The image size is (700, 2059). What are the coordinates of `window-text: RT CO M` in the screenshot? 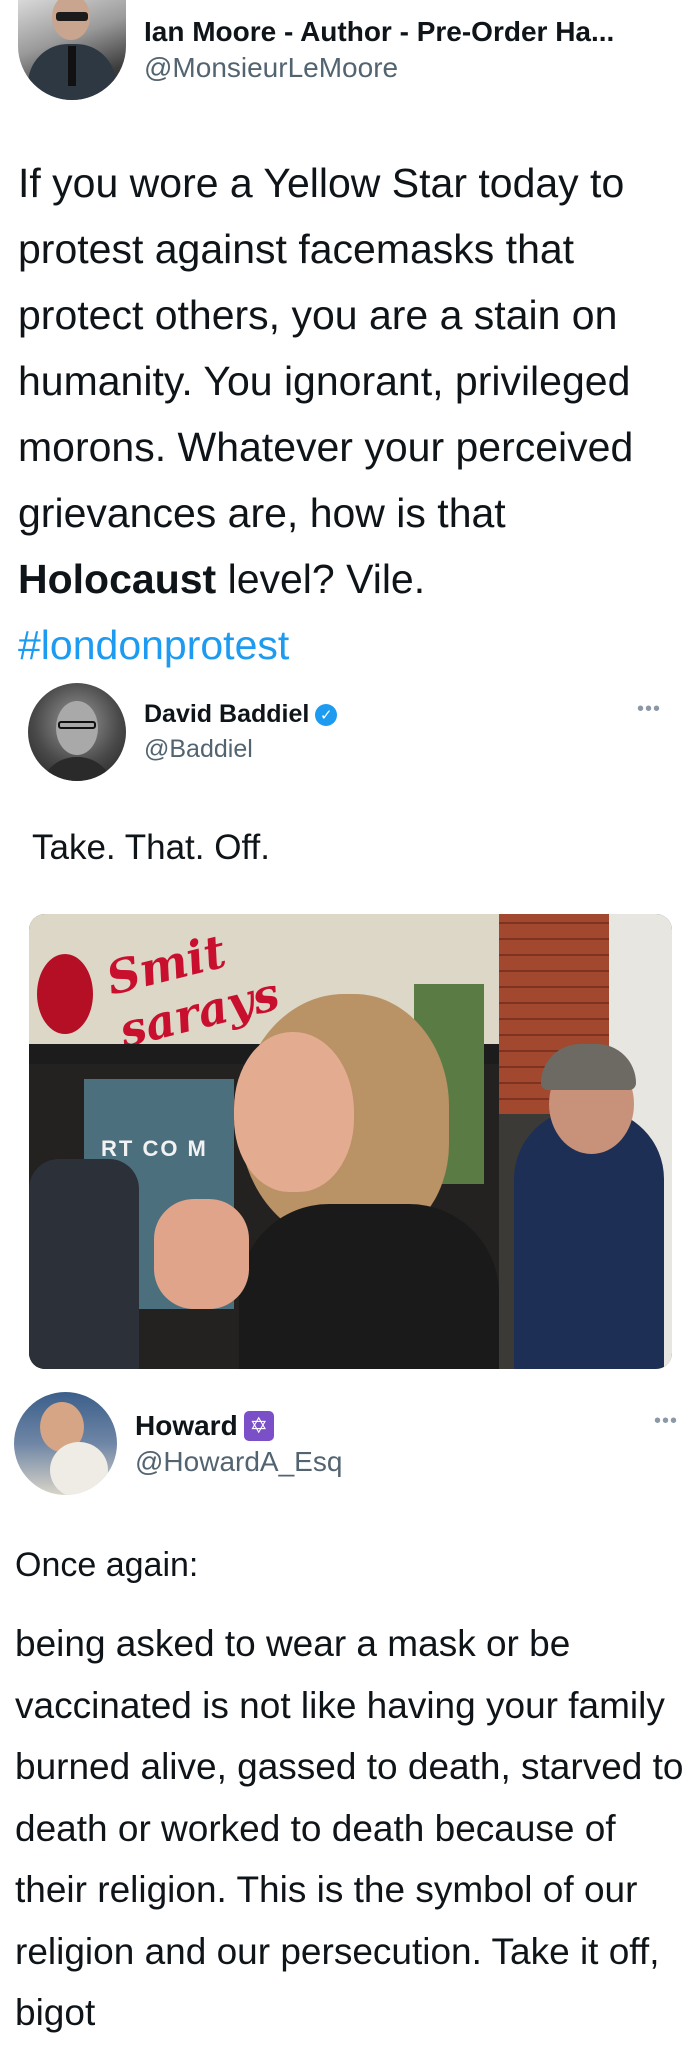 It's located at (154, 1148).